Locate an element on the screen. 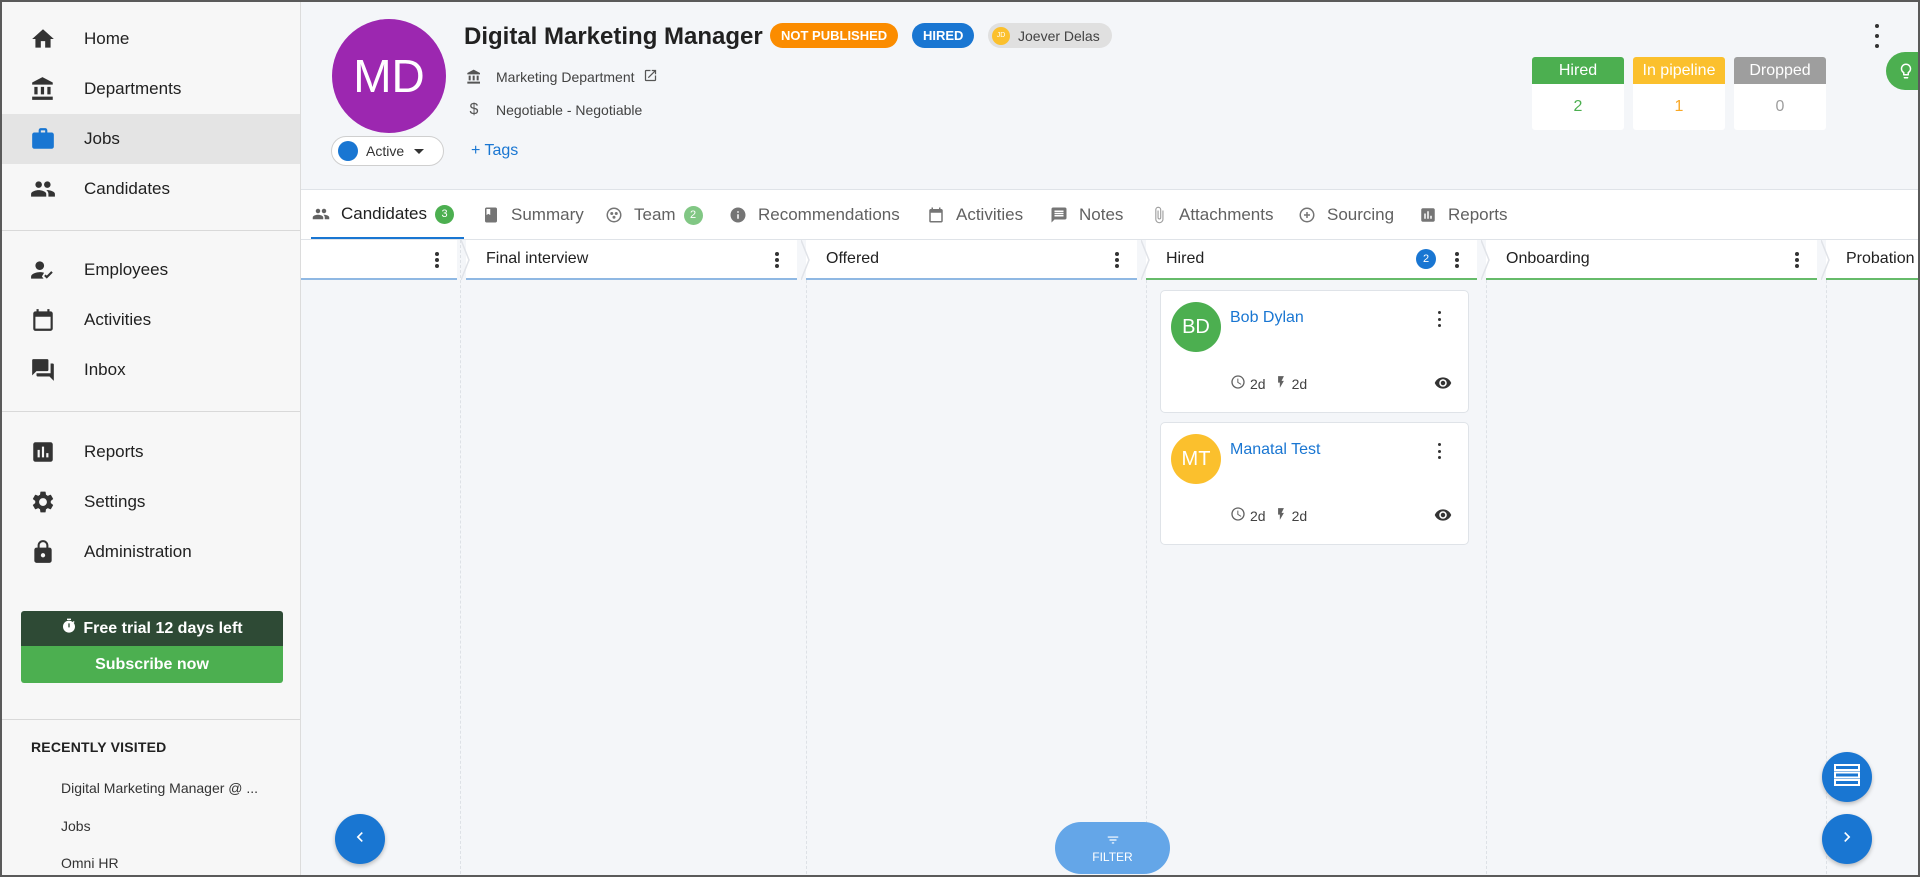  tab-recommendations: Recommendations is located at coordinates (814, 215).